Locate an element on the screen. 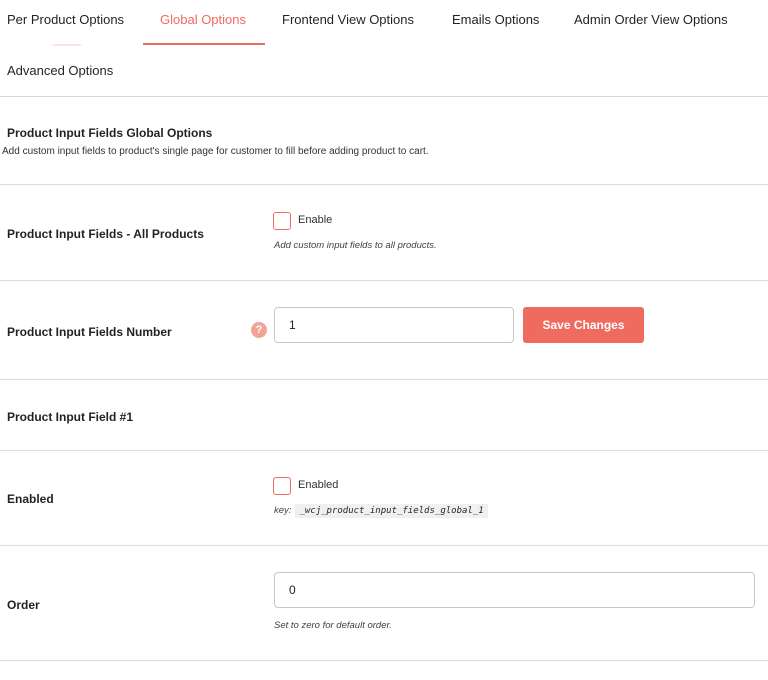 This screenshot has height=680, width=768. enabled-label: Enabled is located at coordinates (30, 499).